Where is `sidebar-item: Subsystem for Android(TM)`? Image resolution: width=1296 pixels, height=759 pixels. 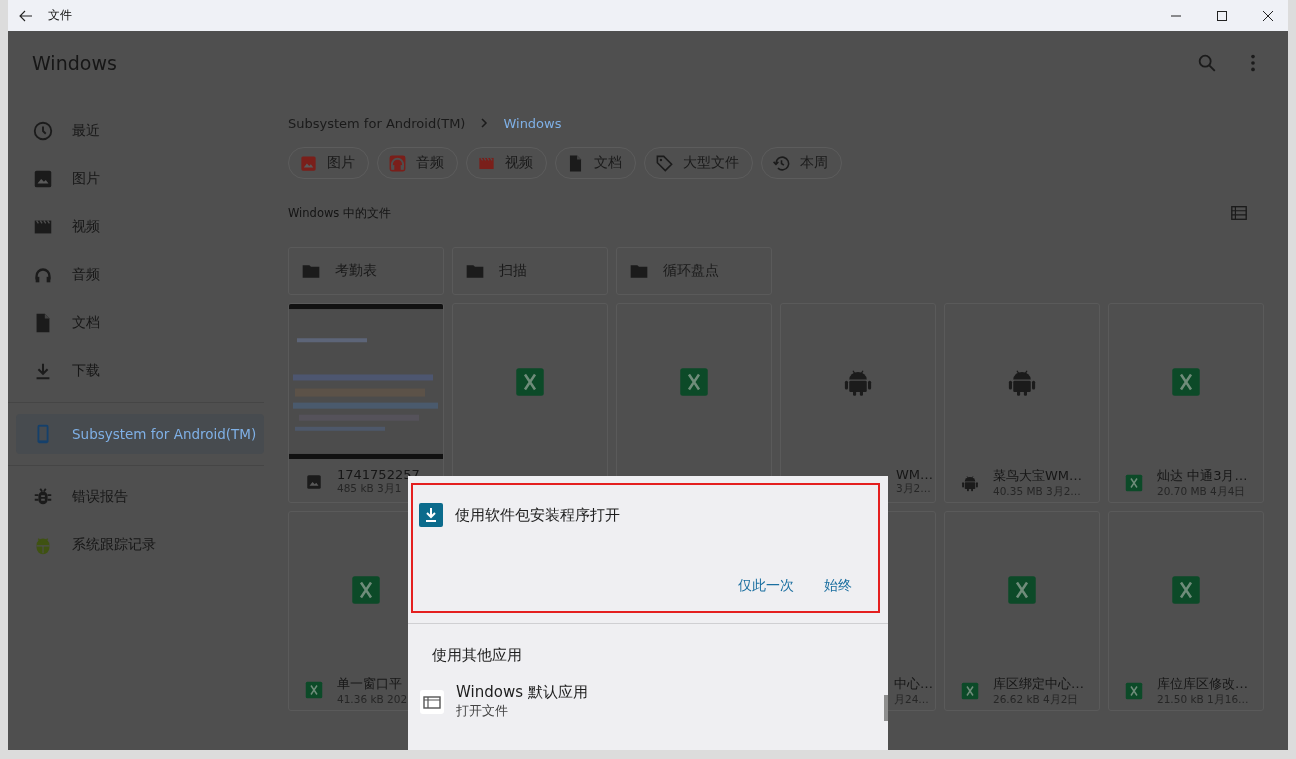
sidebar-item: Subsystem for Android(TM) is located at coordinates (140, 434).